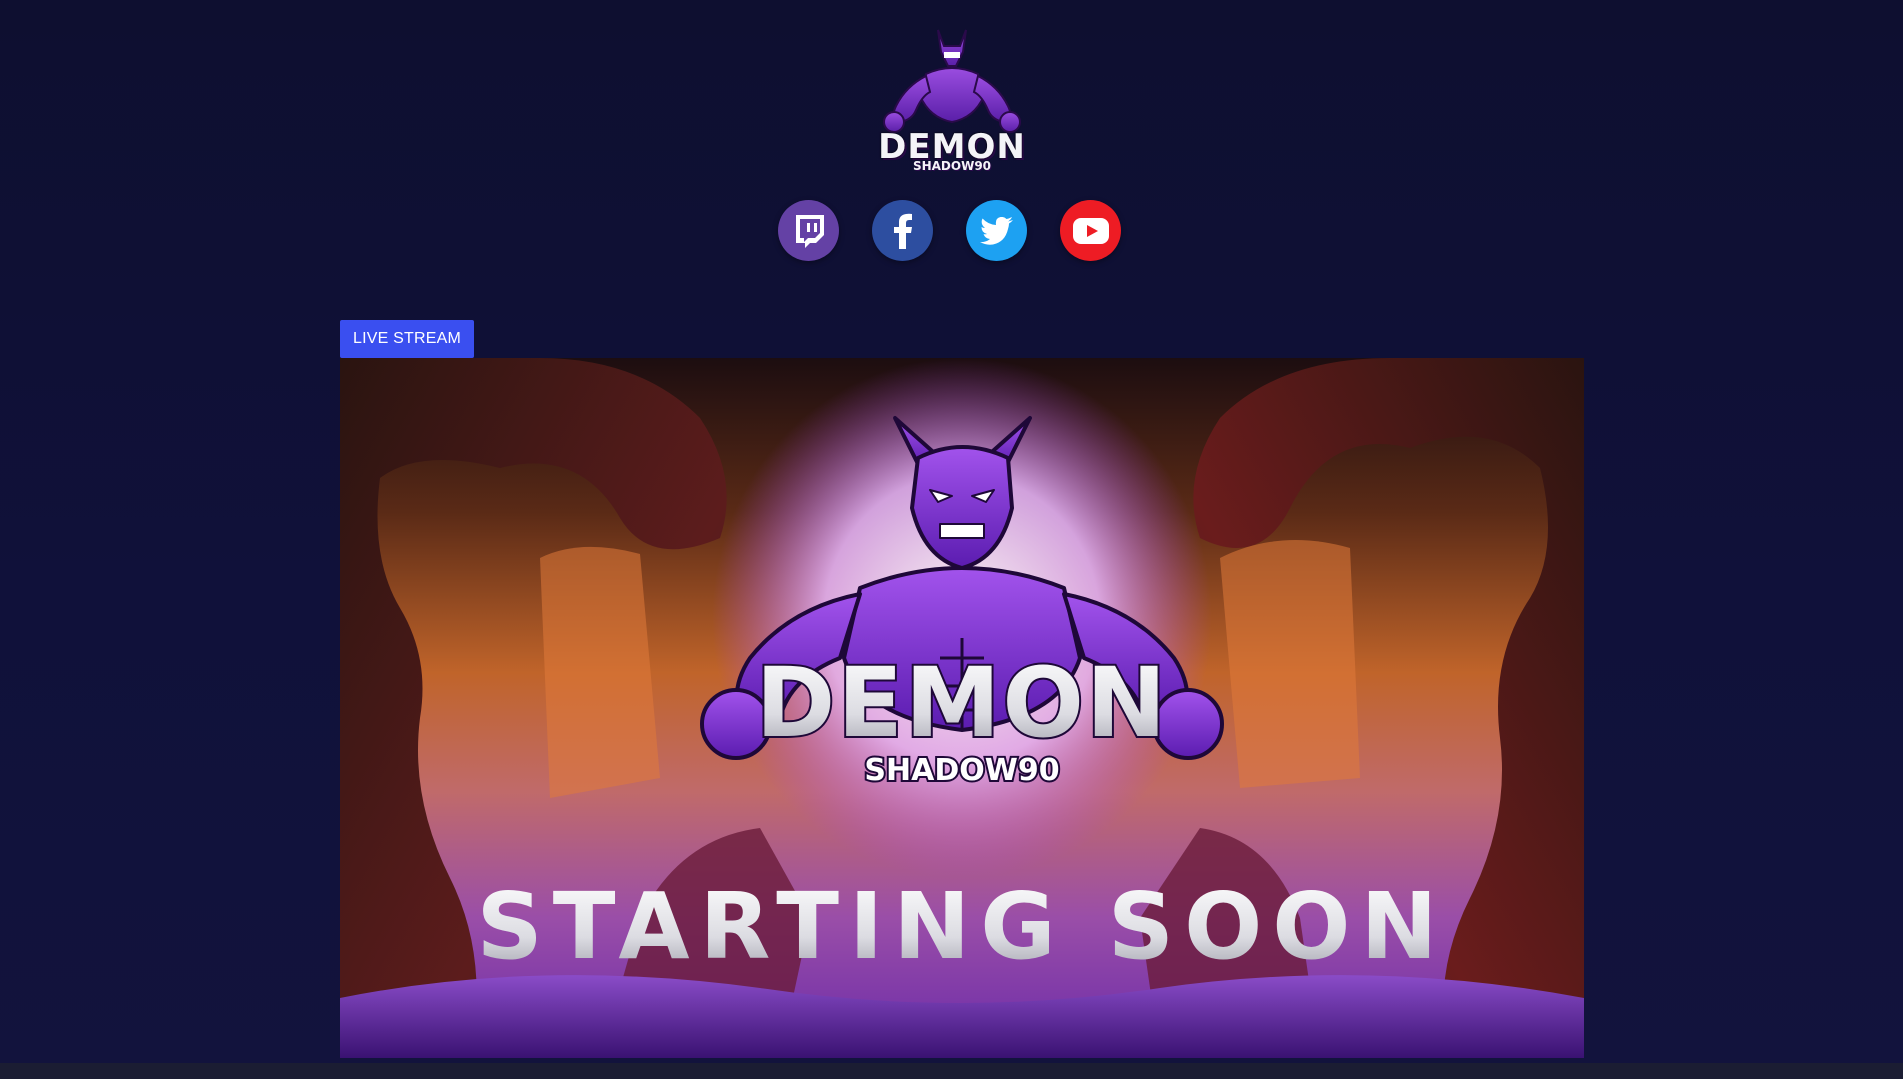  What do you see at coordinates (962, 703) in the screenshot?
I see `screen-logo-title: DEMON` at bounding box center [962, 703].